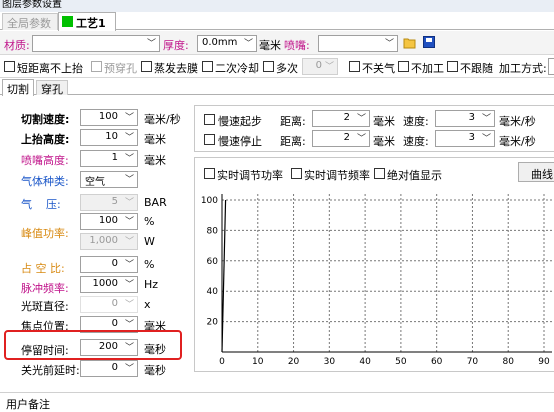  What do you see at coordinates (401, 362) in the screenshot?
I see `x-tick-label: 50` at bounding box center [401, 362].